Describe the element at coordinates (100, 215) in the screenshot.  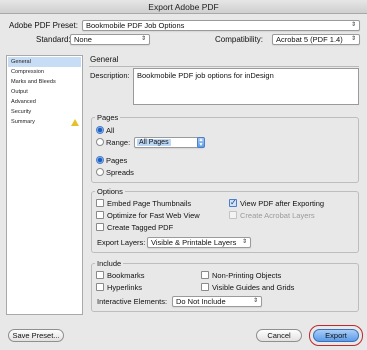
I see `optimize-web-checkbox` at that location.